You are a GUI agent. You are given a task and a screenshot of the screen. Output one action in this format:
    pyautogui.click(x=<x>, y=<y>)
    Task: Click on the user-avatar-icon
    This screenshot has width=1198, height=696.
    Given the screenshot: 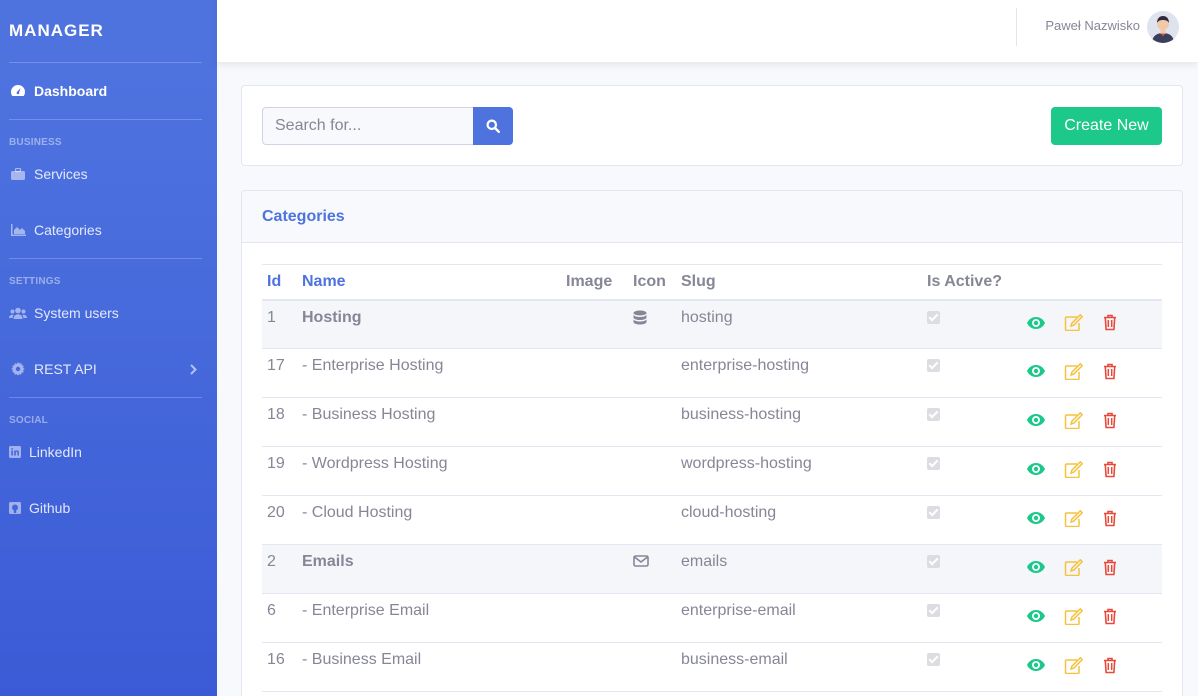 What is the action you would take?
    pyautogui.click(x=1163, y=27)
    